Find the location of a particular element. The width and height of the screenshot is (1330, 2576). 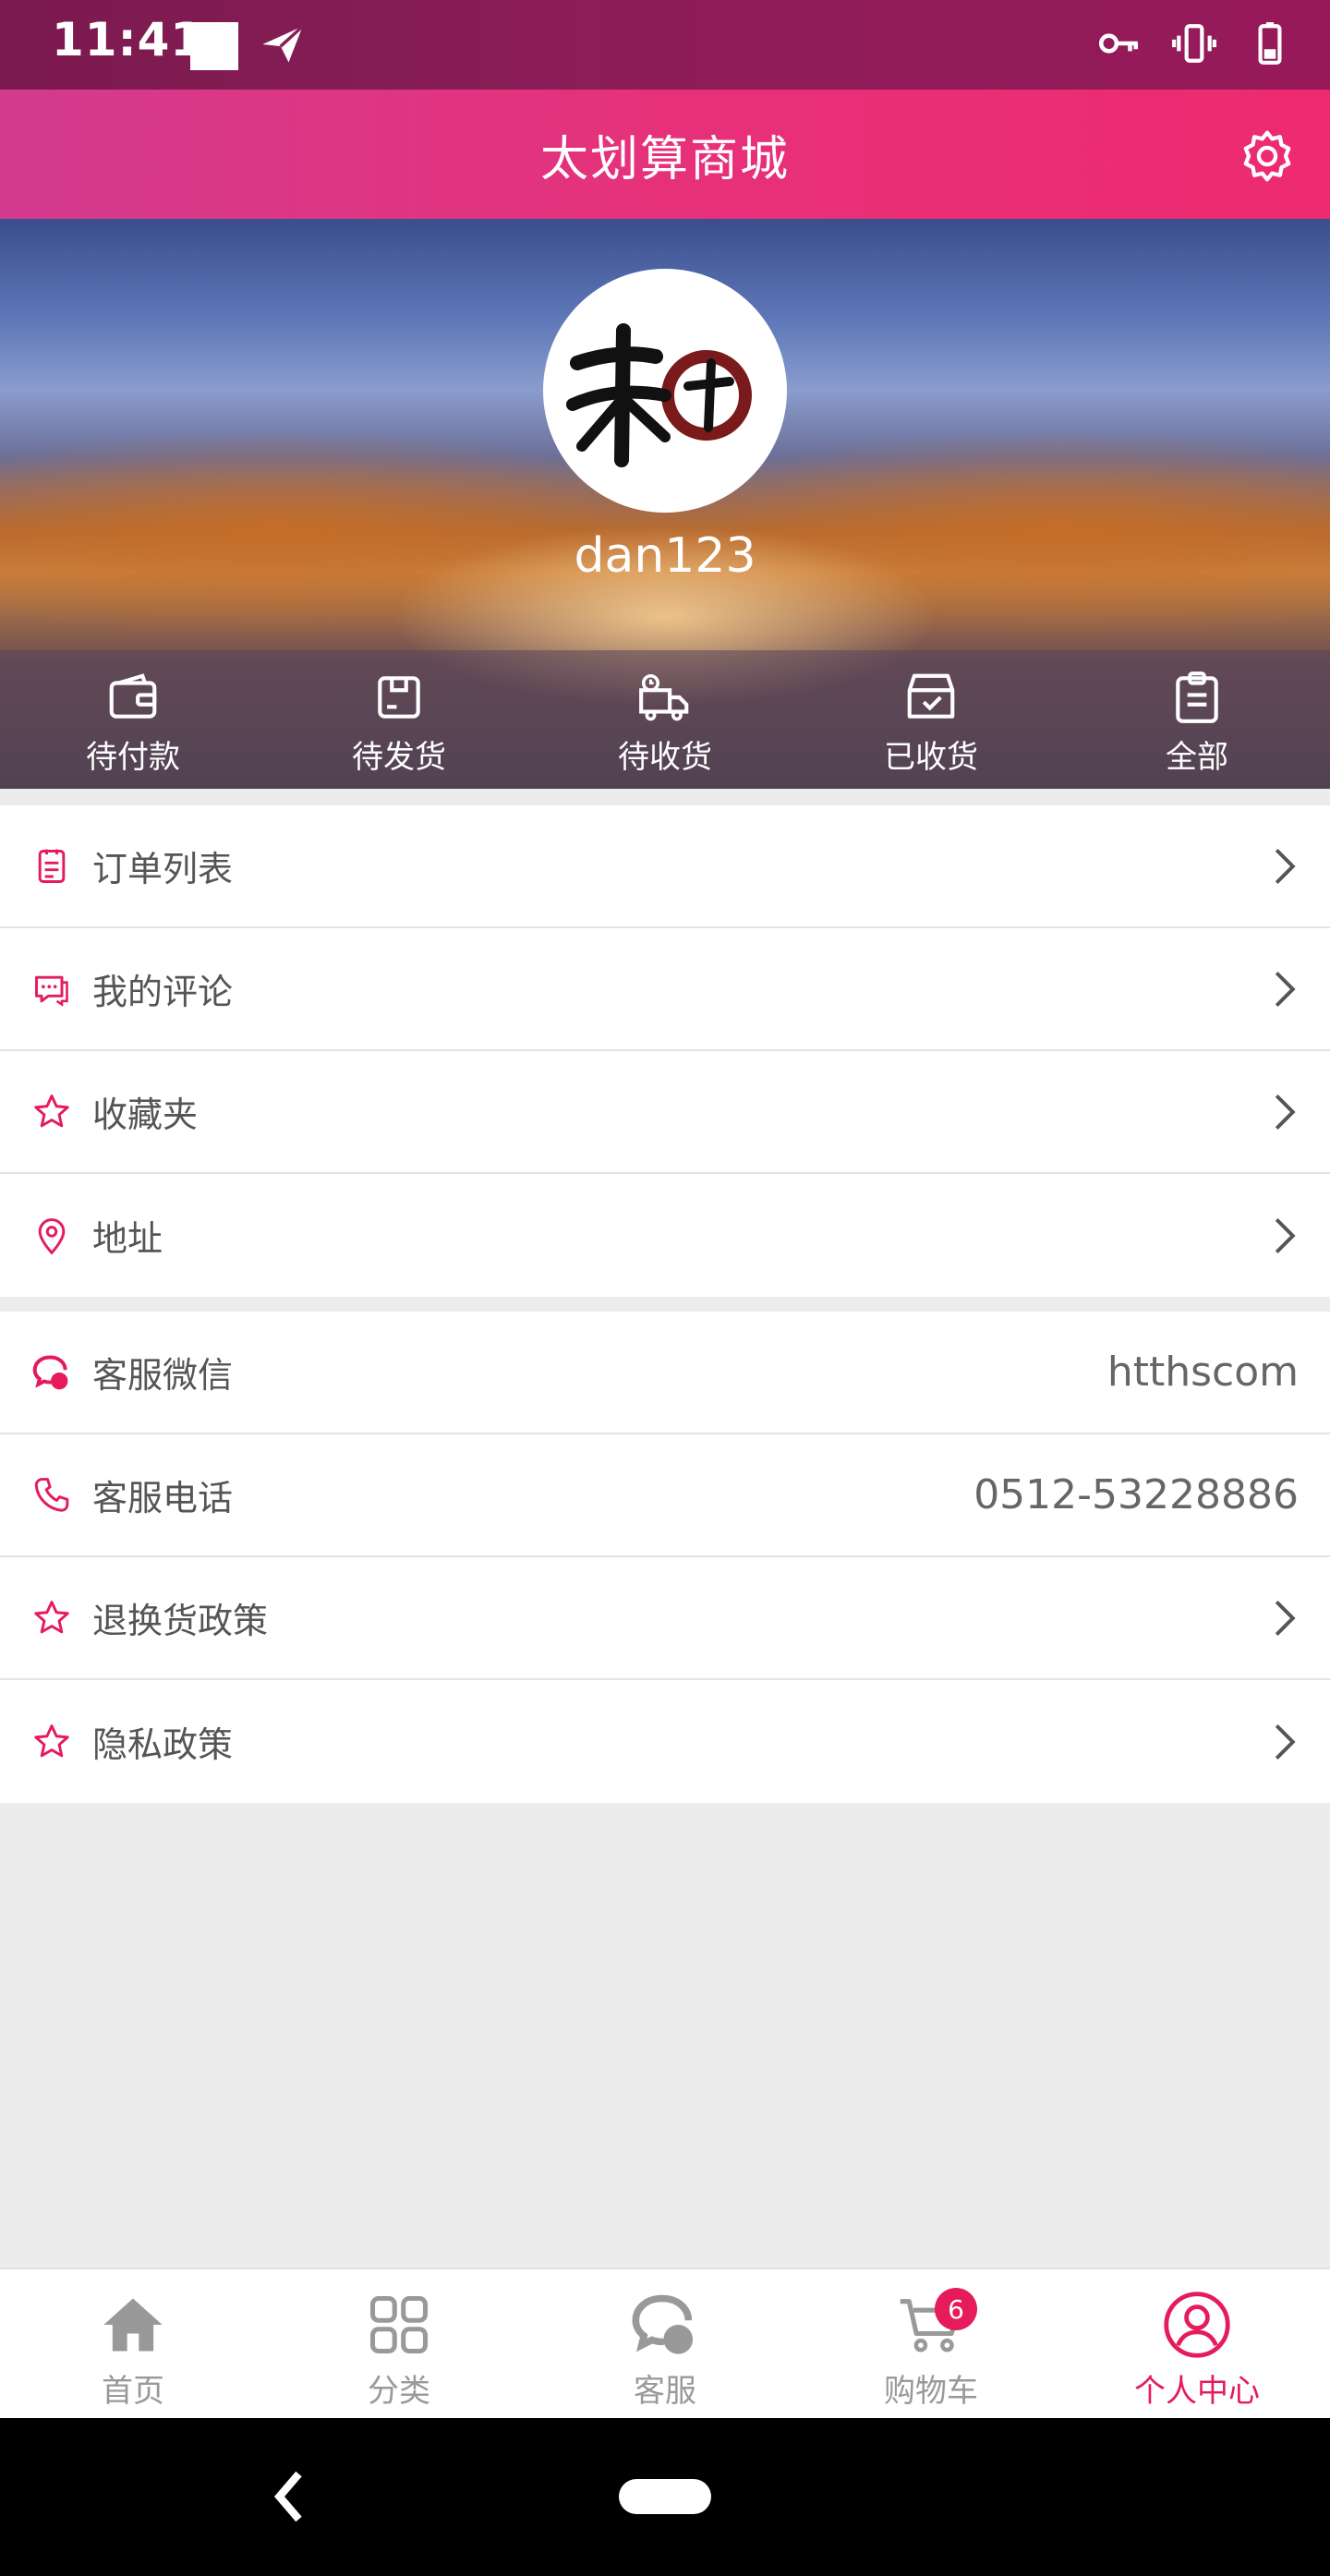

order-all: 全部 is located at coordinates (1197, 719).